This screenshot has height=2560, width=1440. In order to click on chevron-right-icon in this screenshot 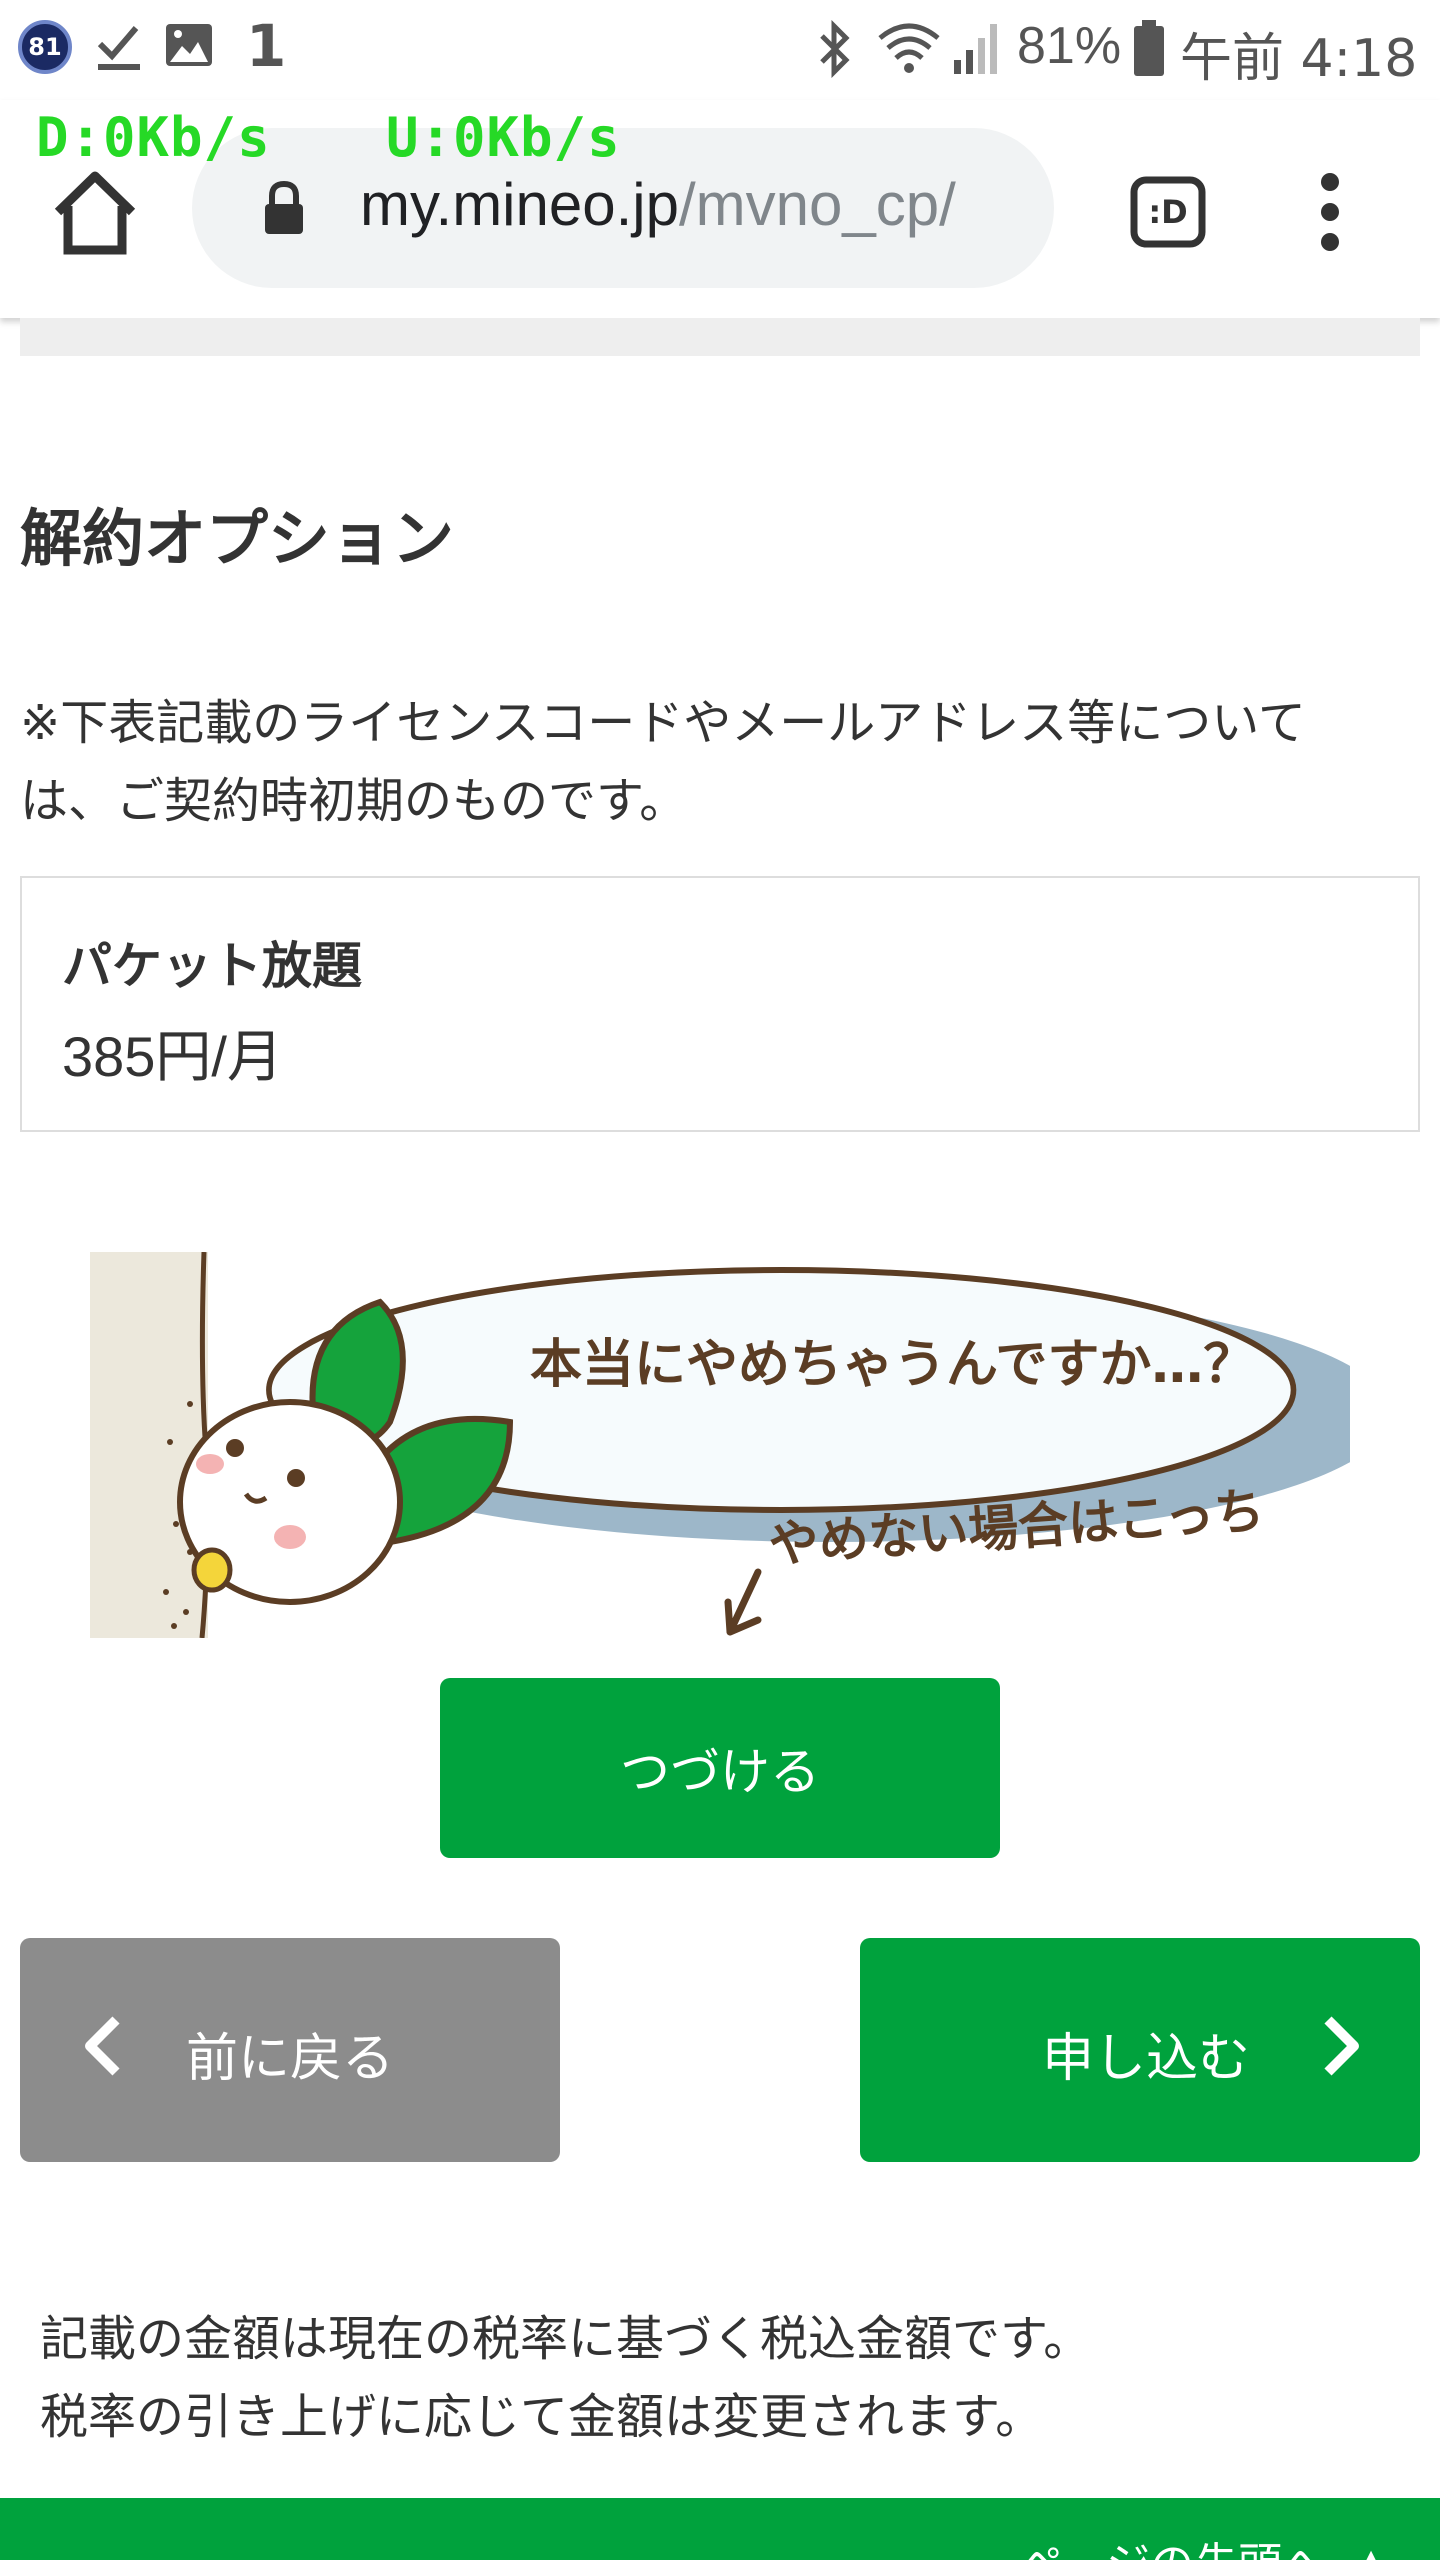, I will do `click(1341, 2046)`.